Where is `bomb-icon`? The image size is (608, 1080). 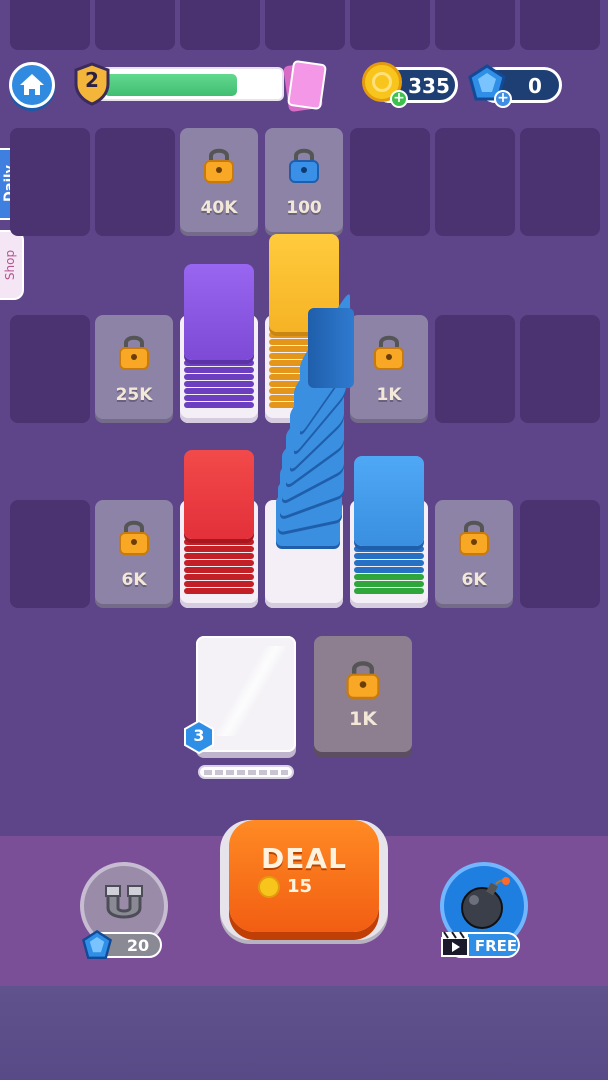
bomb-icon is located at coordinates (485, 903).